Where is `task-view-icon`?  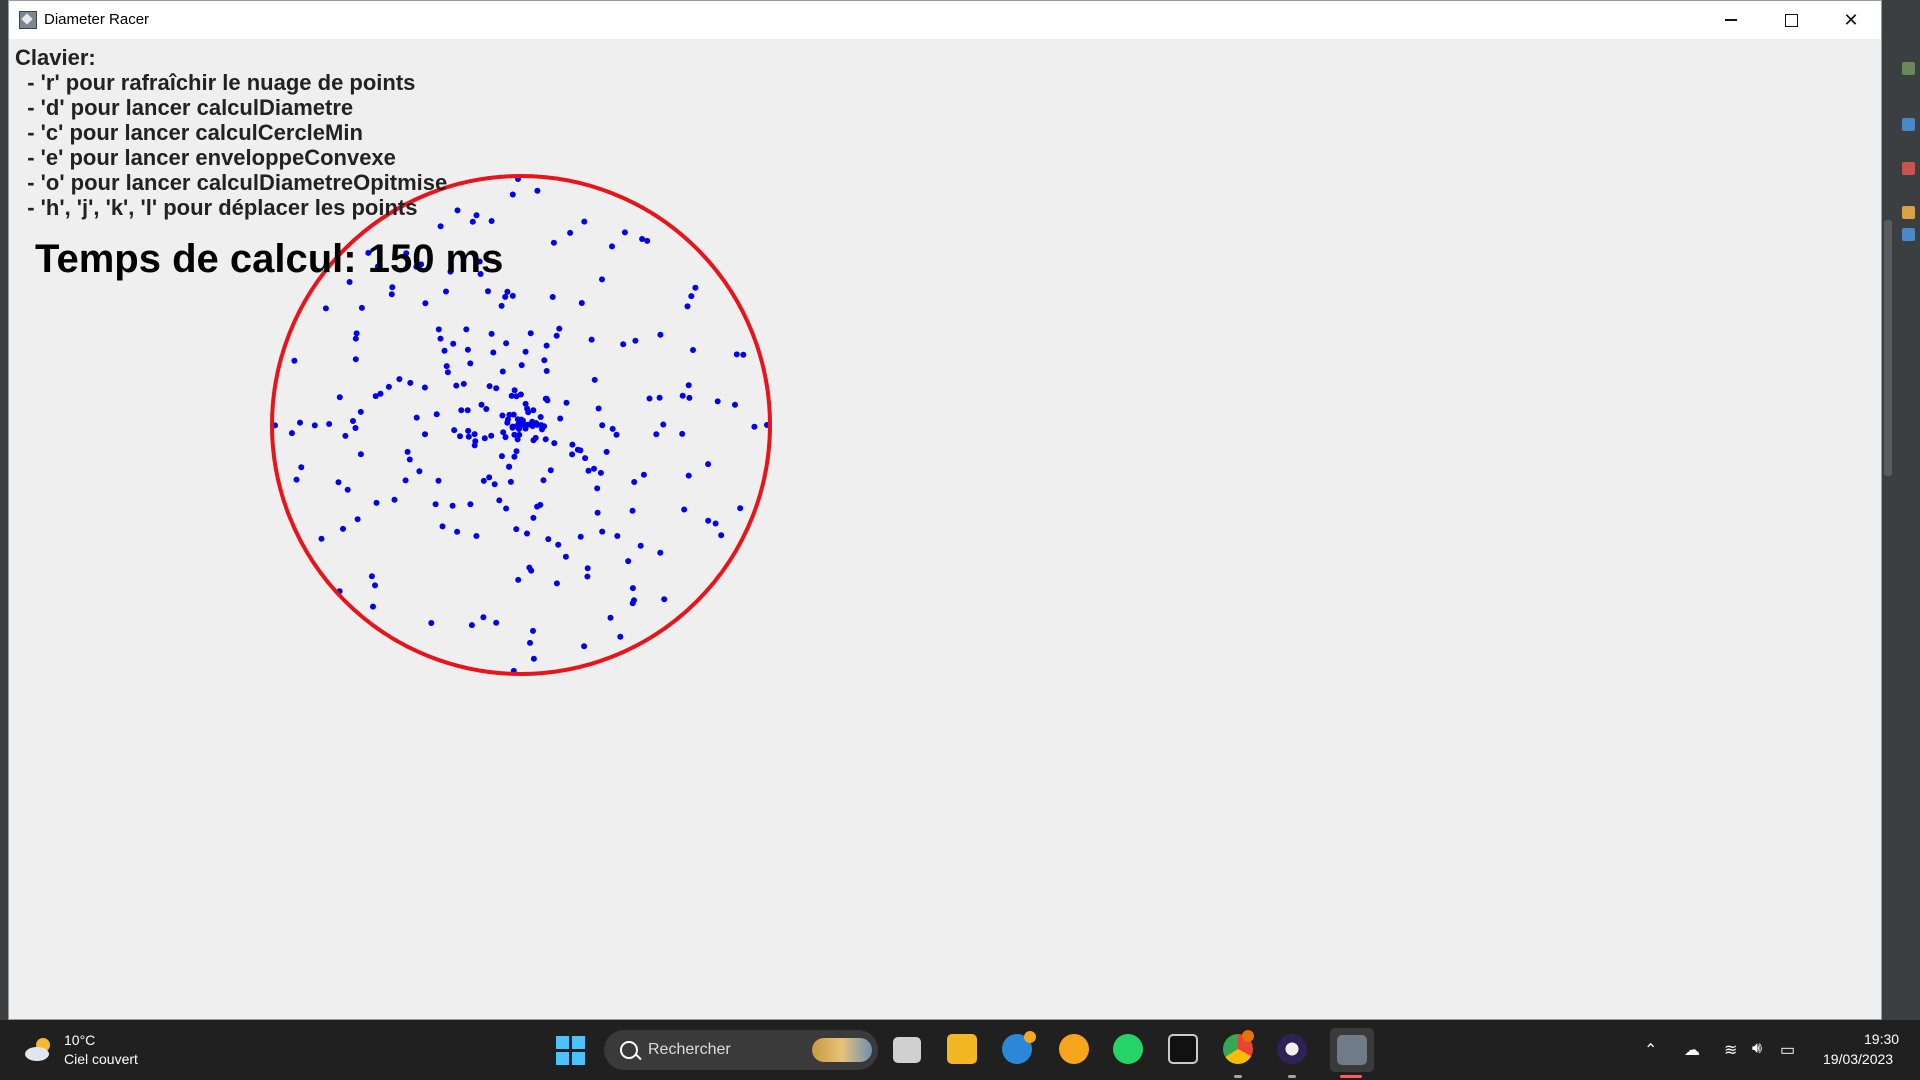
task-view-icon is located at coordinates (907, 1050).